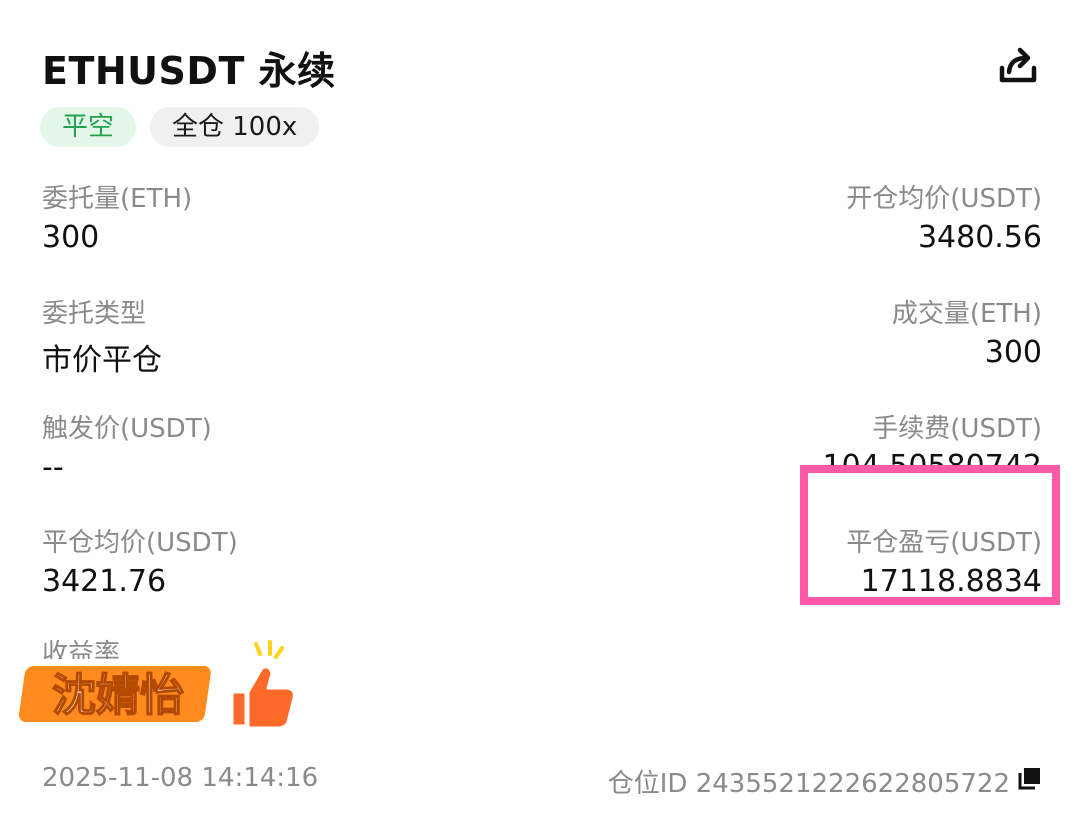 The height and width of the screenshot is (836, 1084). What do you see at coordinates (140, 543) in the screenshot?
I see `close-avg-price-label: 平仓均价(USDT)` at bounding box center [140, 543].